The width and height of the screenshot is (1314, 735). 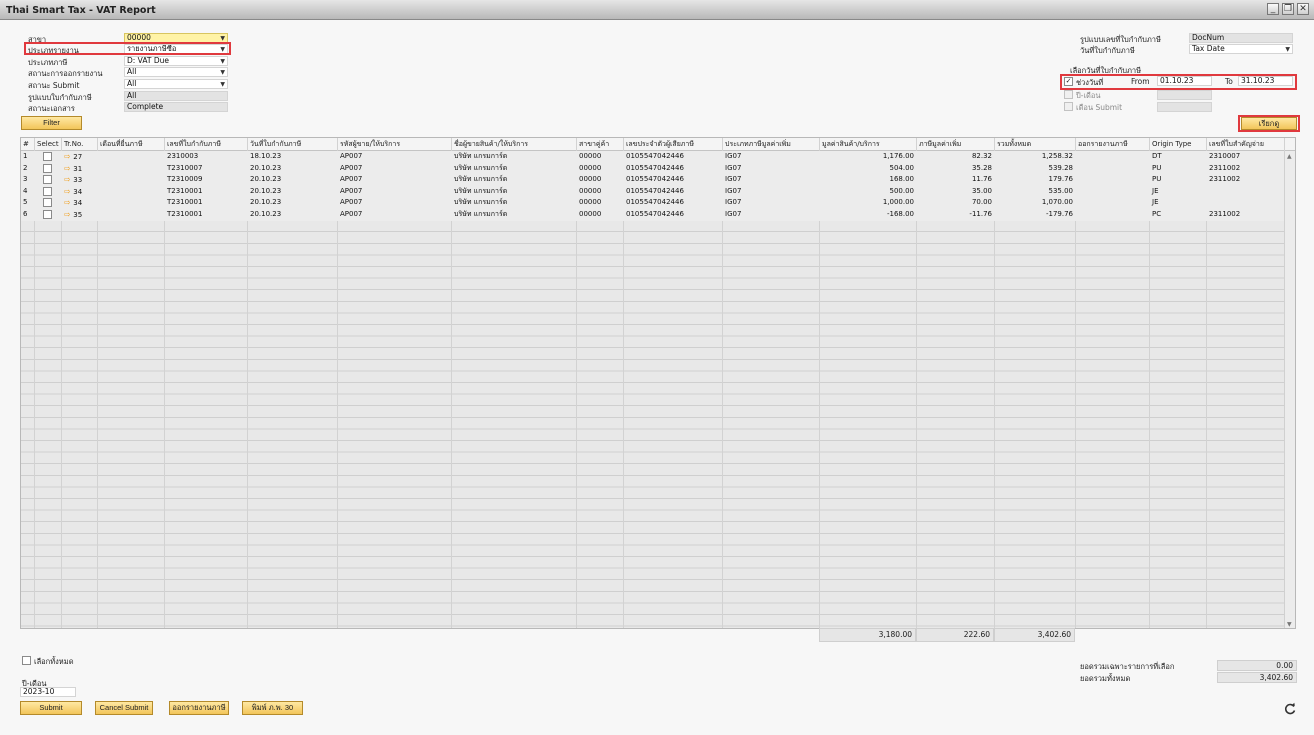 What do you see at coordinates (131, 144) in the screenshot?
I see `column-header: เดือนที่ยื่นภาษี` at bounding box center [131, 144].